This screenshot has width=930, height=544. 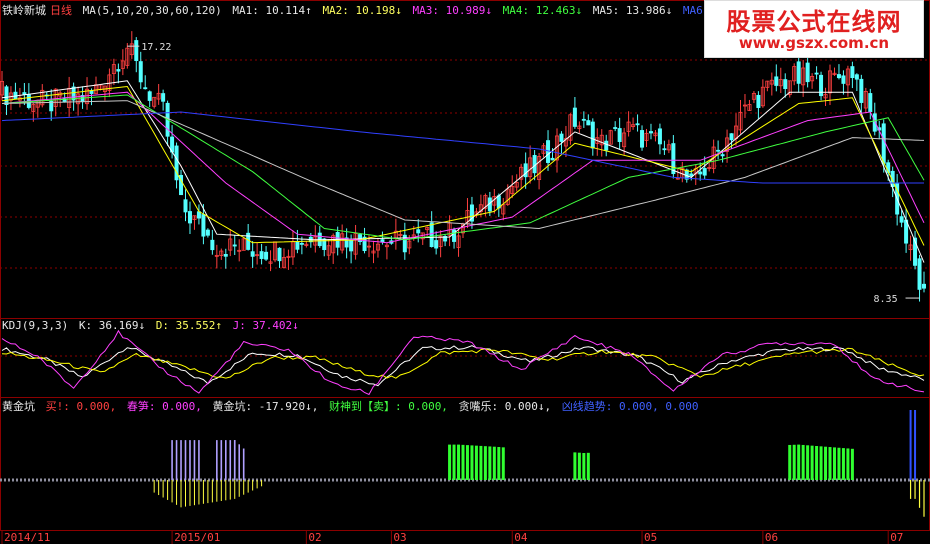 What do you see at coordinates (164, 406) in the screenshot?
I see `spring-value: 春笋: 0.000,` at bounding box center [164, 406].